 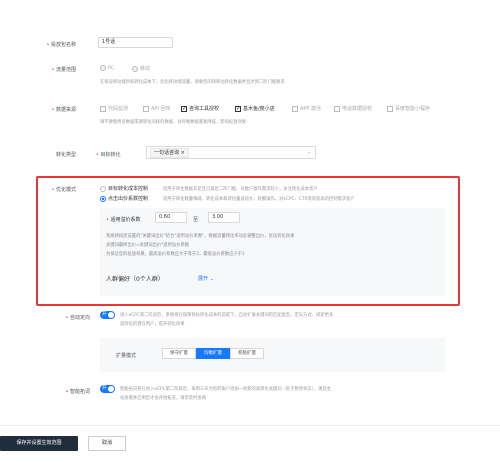 I want to click on conversion-tag: 一句话咨询 ×, so click(x=169, y=153).